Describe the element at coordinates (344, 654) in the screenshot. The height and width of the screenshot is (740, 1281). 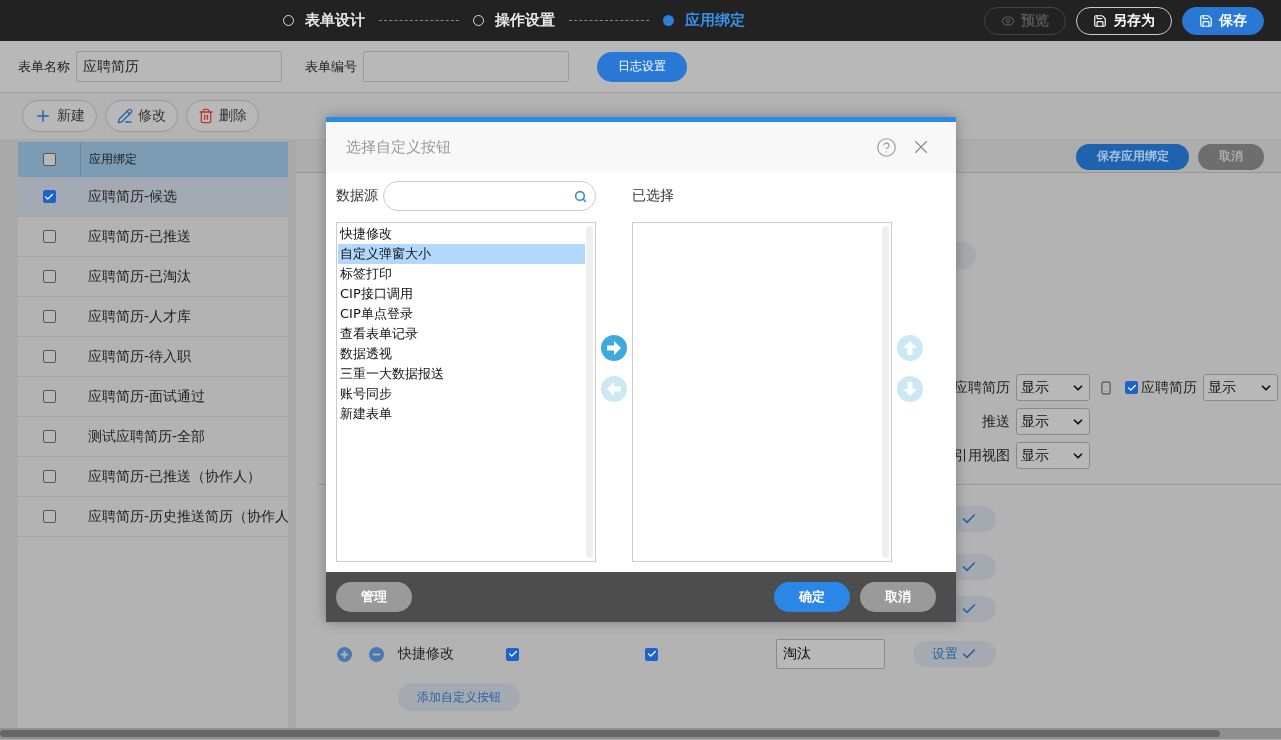
I see `plus-circle-icon` at that location.